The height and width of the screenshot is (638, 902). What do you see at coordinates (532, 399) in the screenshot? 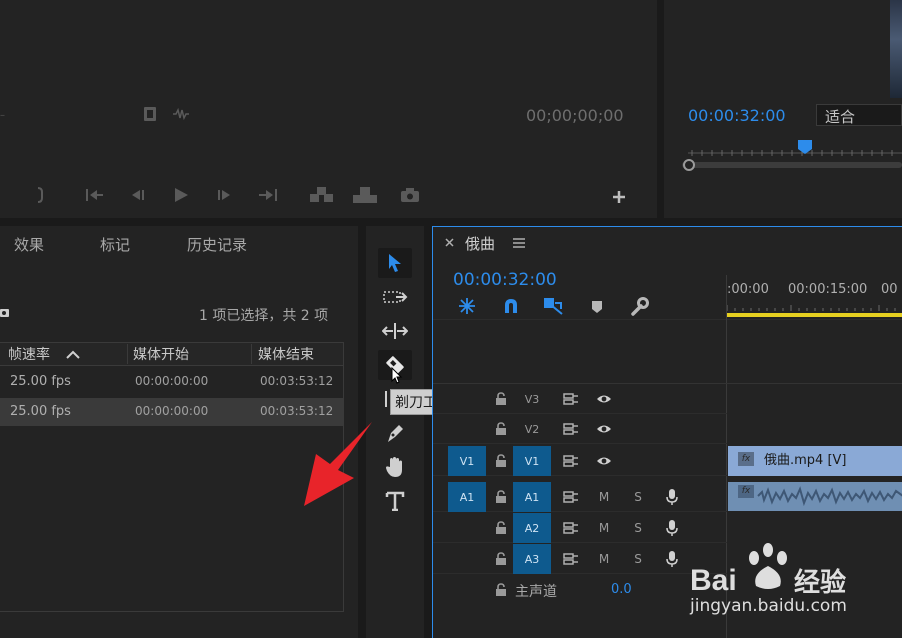
I see `track-target-v3: V3` at bounding box center [532, 399].